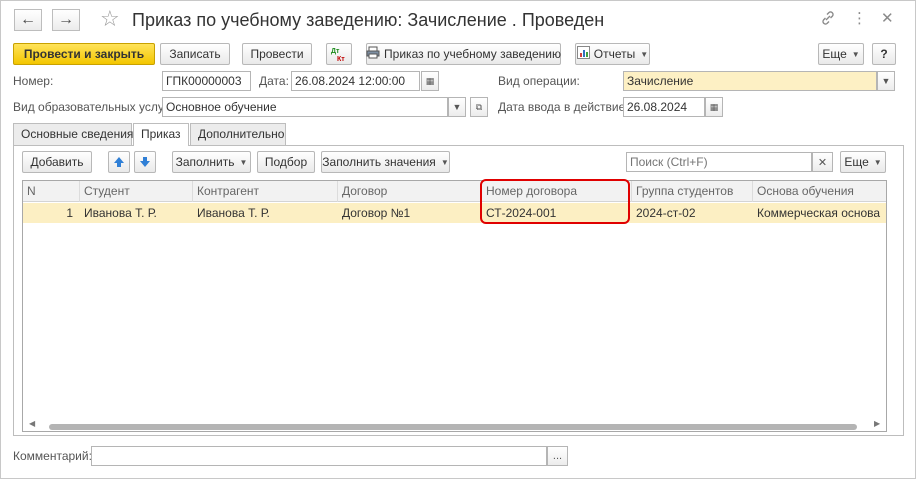  What do you see at coordinates (51, 191) in the screenshot?
I see `column-header-n: N` at bounding box center [51, 191].